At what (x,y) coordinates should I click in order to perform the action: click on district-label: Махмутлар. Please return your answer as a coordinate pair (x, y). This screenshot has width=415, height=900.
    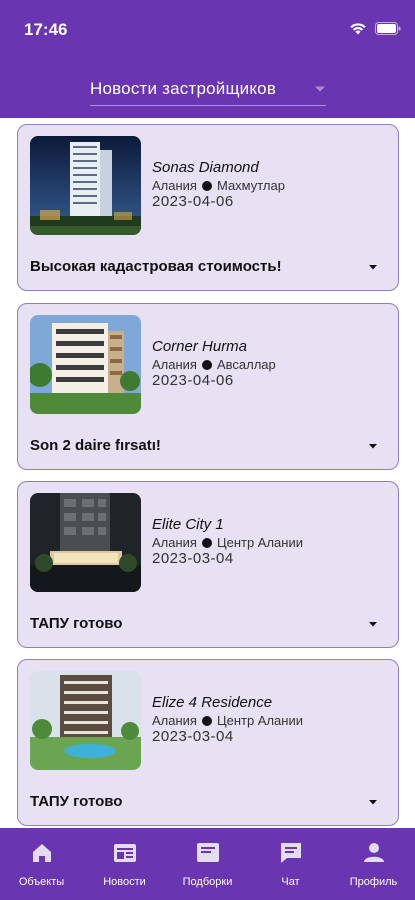
    Looking at the image, I should click on (250, 185).